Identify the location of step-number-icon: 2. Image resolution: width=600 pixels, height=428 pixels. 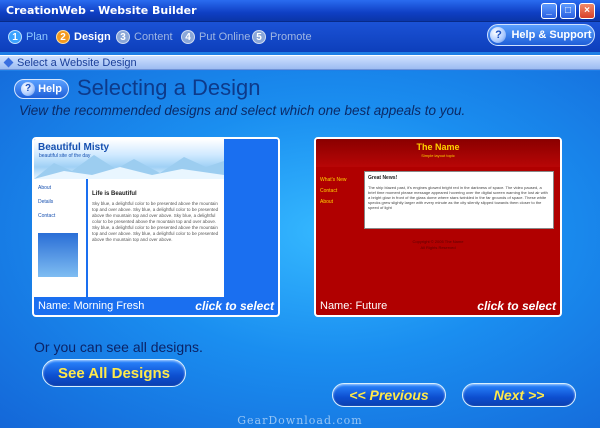
(63, 37).